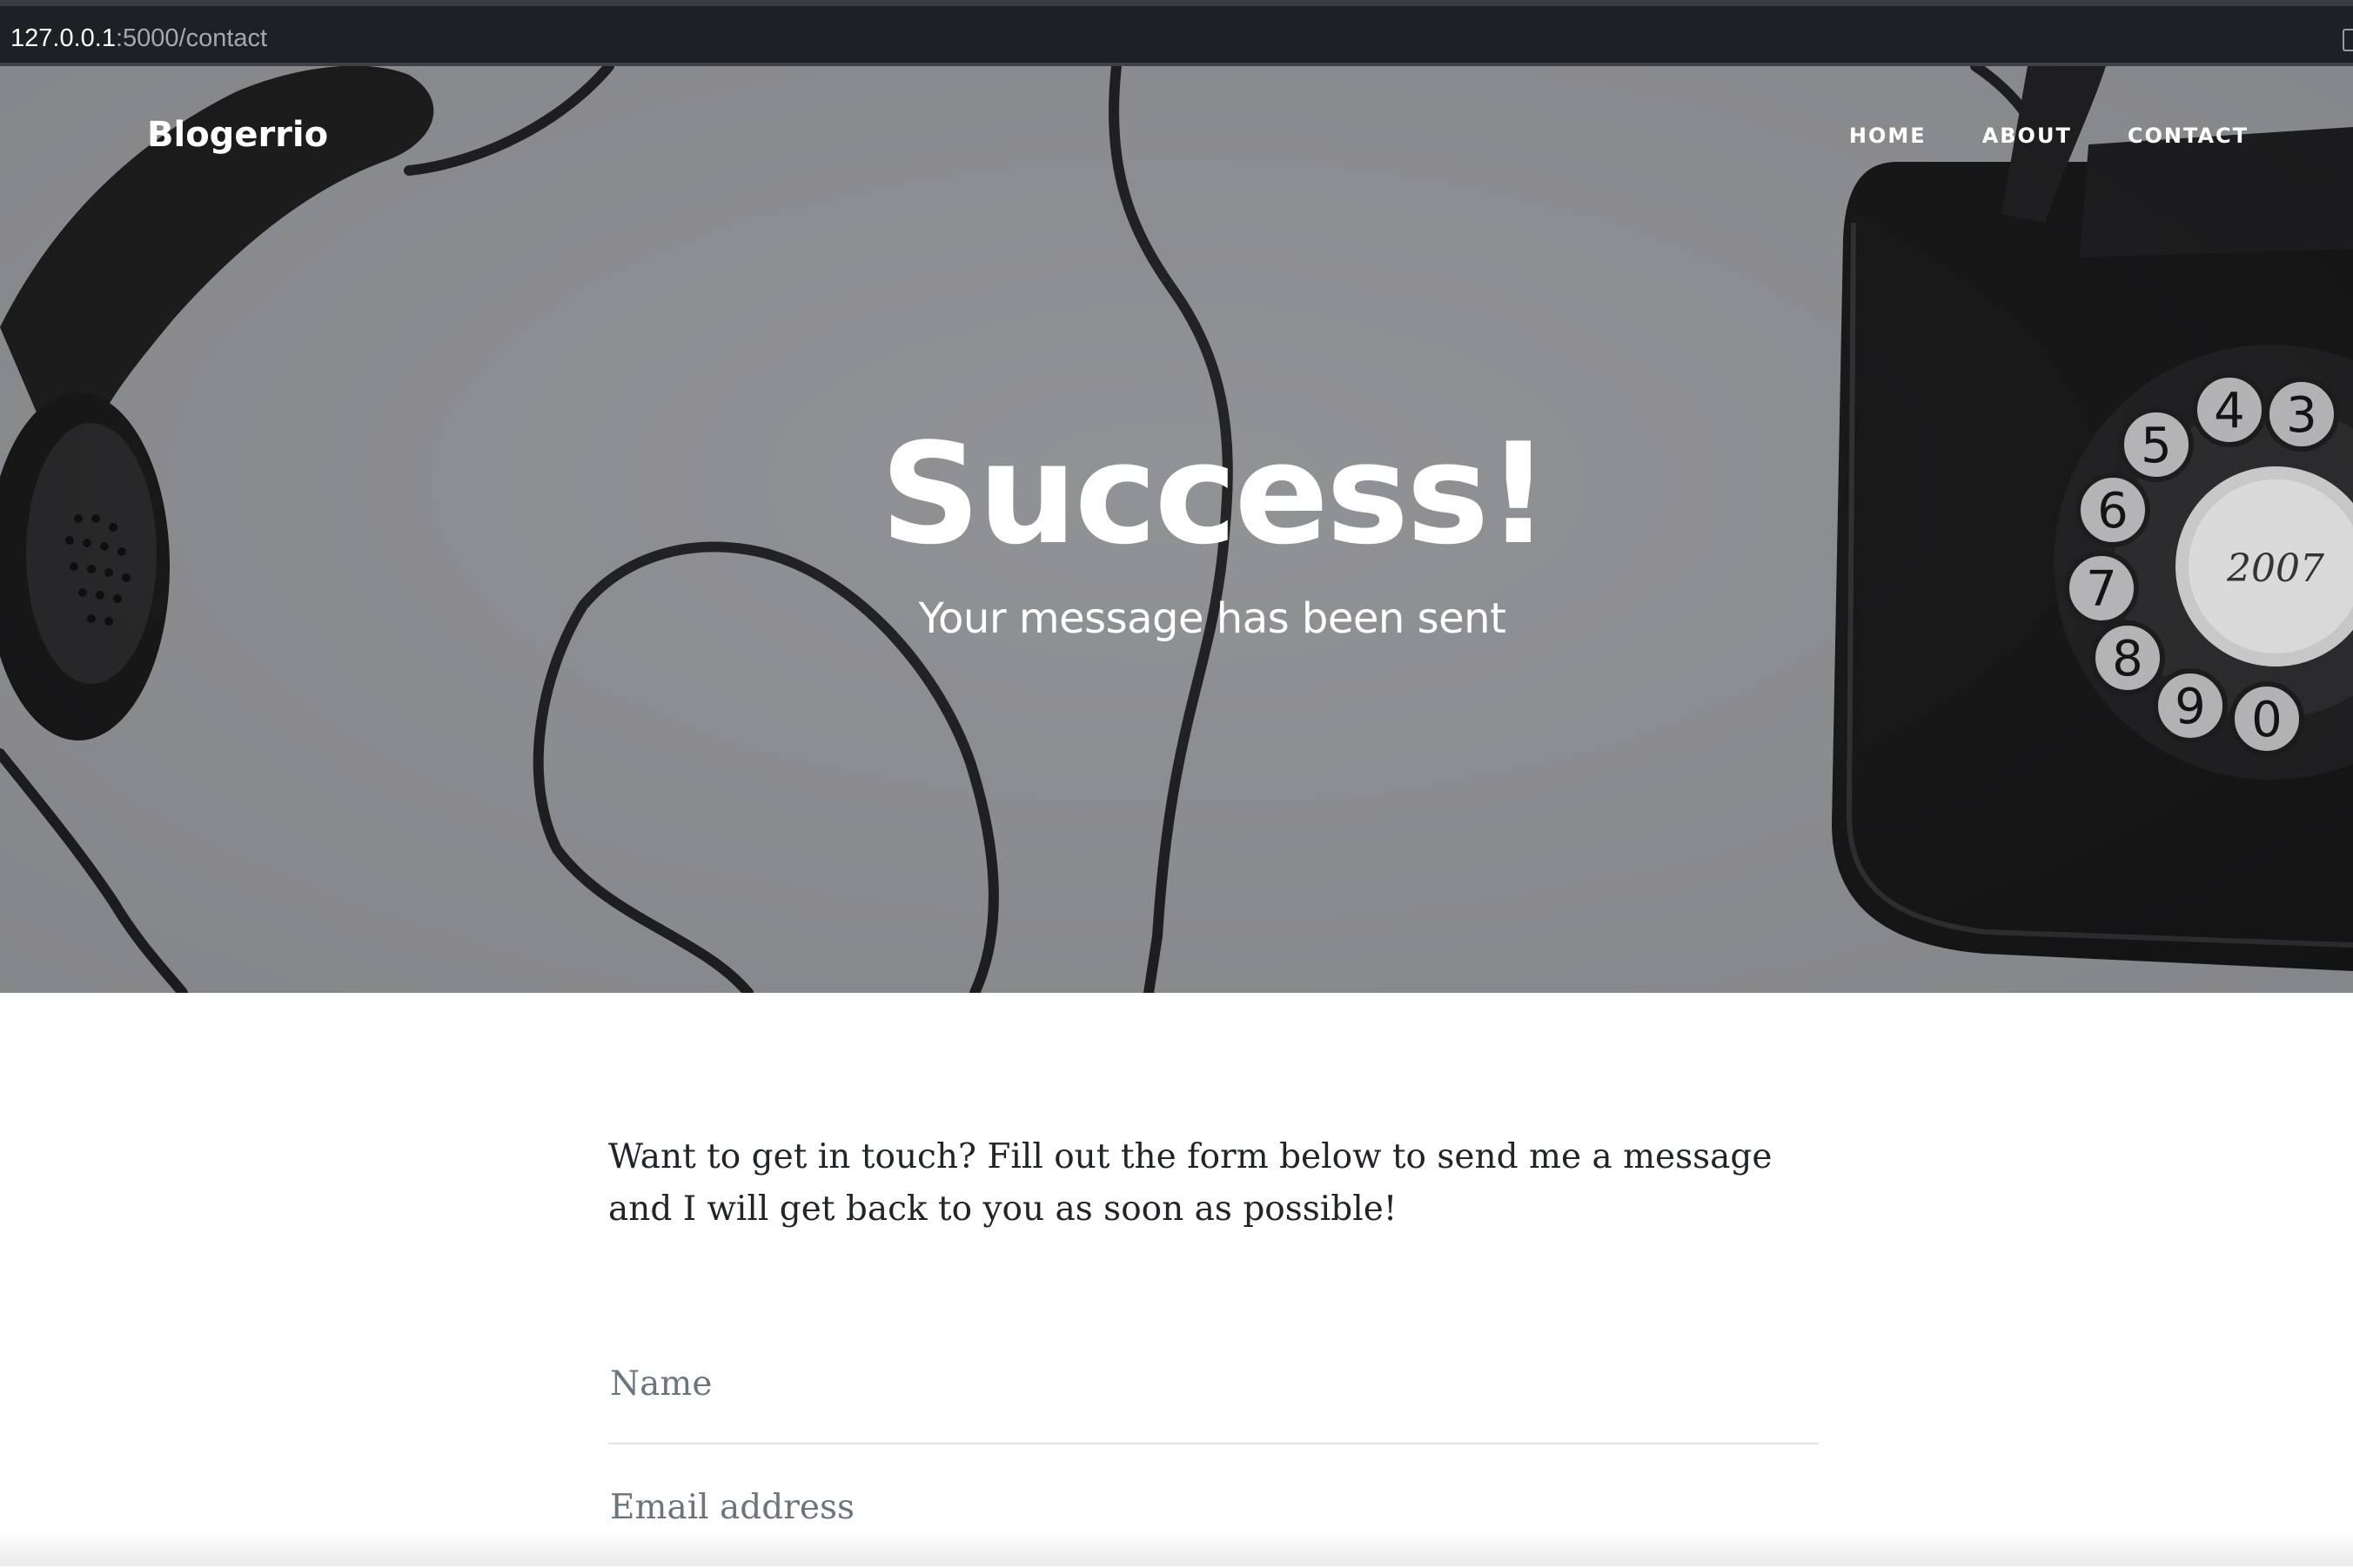 The image size is (2353, 1568). What do you see at coordinates (1176, 1548) in the screenshot?
I see `bottom-fade` at bounding box center [1176, 1548].